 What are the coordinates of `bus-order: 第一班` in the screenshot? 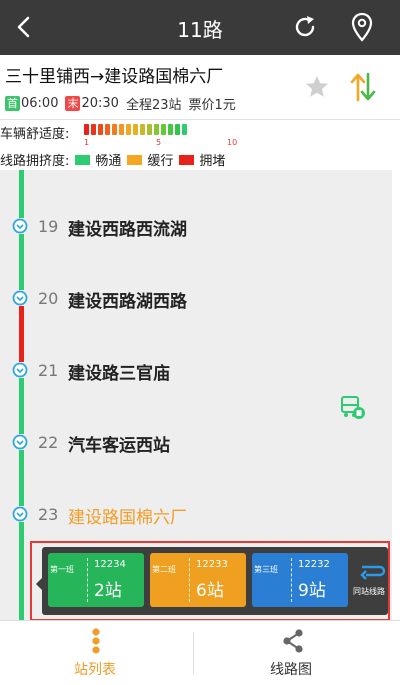 It's located at (62, 569).